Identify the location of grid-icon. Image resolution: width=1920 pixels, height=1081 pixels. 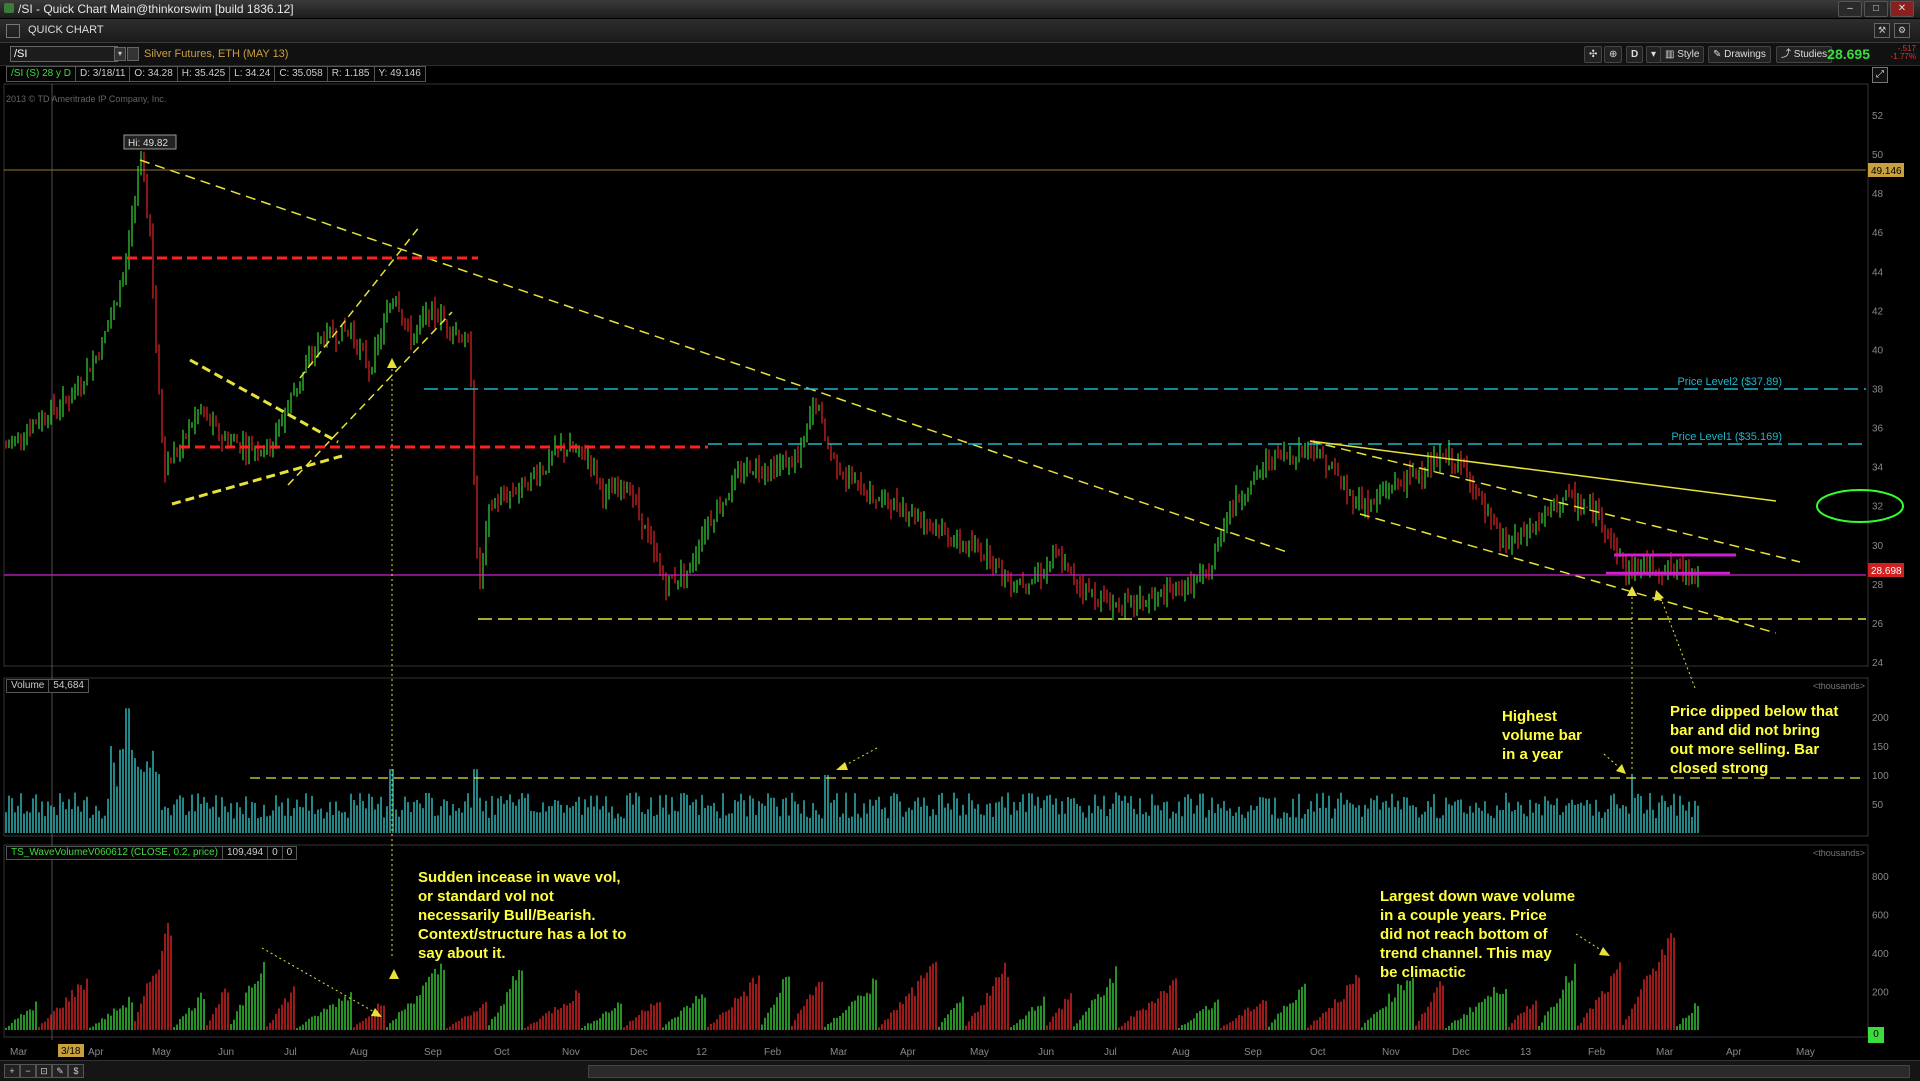
(13, 31).